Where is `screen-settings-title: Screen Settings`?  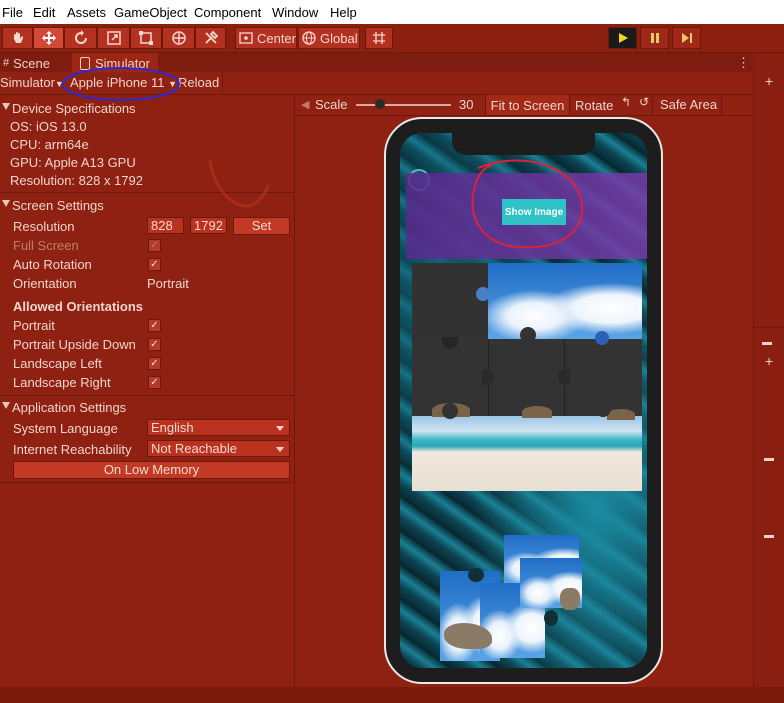
screen-settings-title: Screen Settings is located at coordinates (58, 205).